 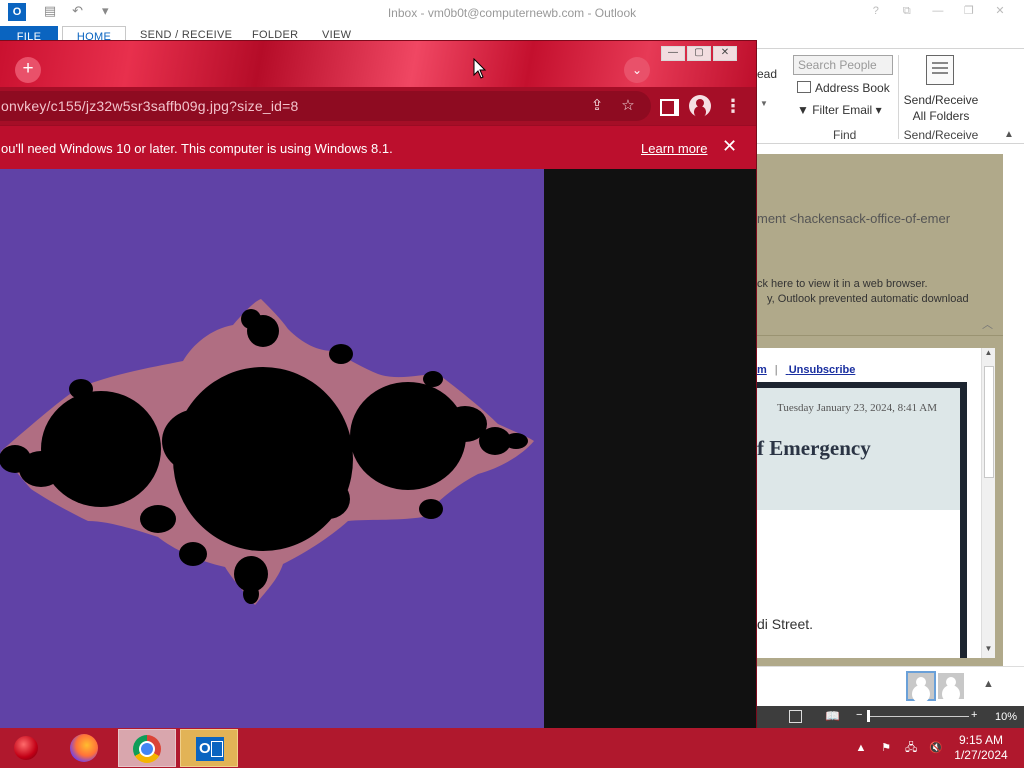 I want to click on chevron-up-icon: ▲, so click(x=988, y=684).